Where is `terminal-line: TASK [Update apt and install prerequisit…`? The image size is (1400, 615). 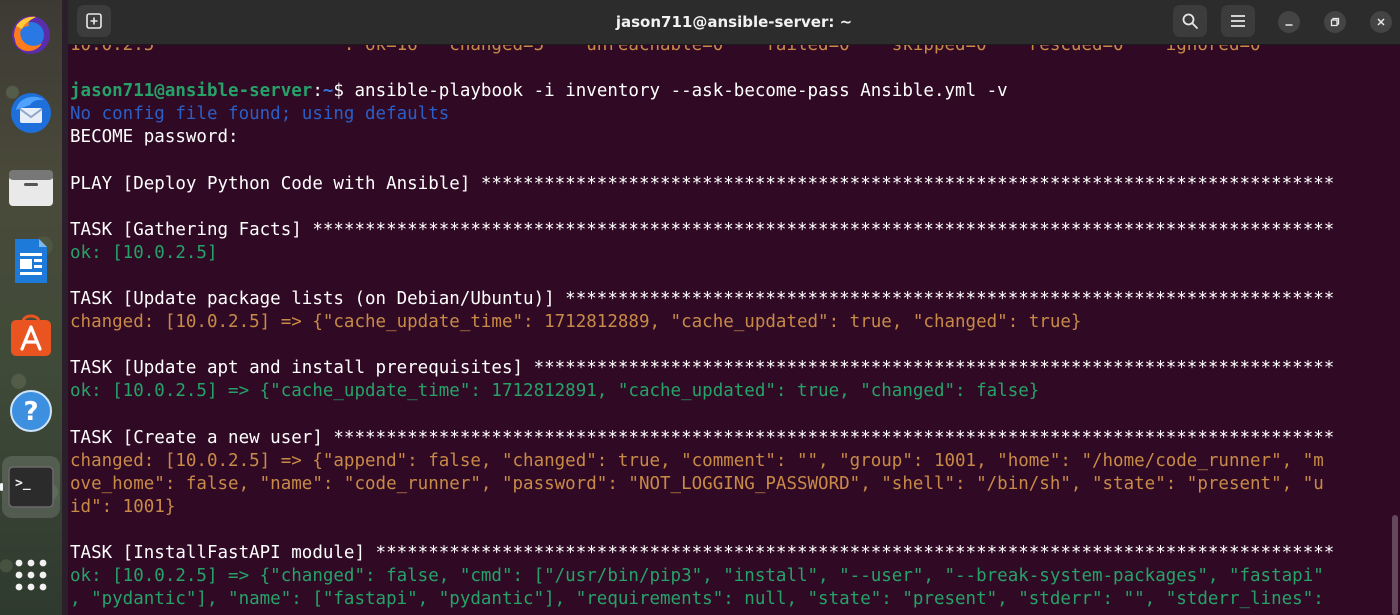 terminal-line: TASK [Update apt and install prerequisit… is located at coordinates (735, 368).